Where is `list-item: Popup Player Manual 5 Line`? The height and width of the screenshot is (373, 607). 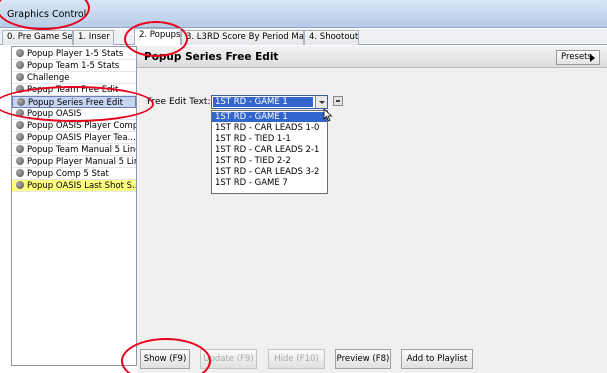
list-item: Popup Player Manual 5 Line is located at coordinates (74, 162).